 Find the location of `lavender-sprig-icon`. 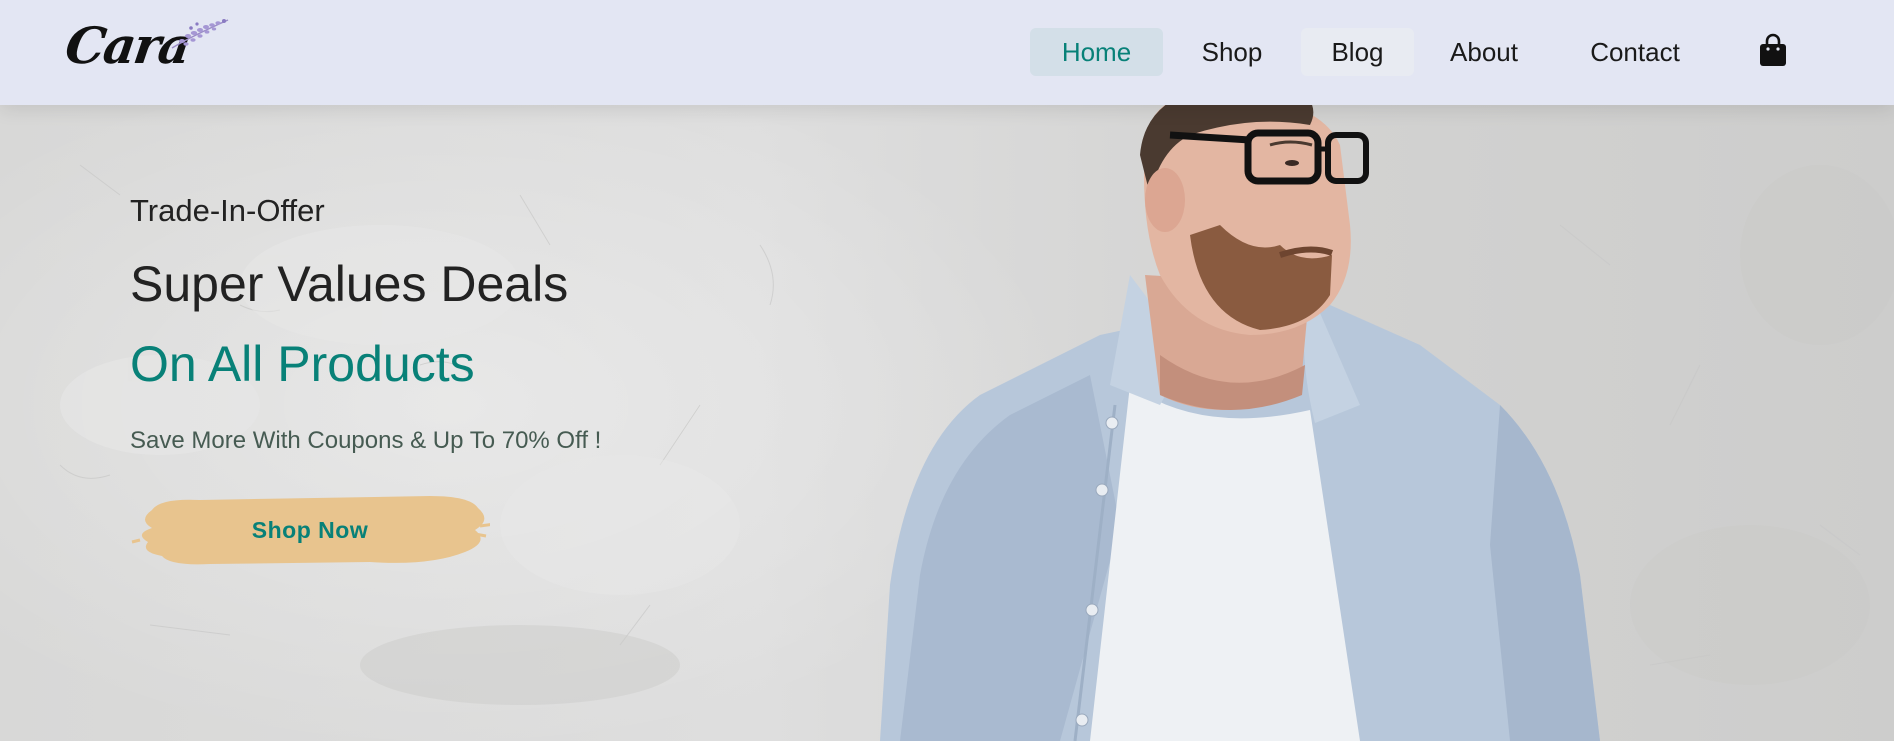

lavender-sprig-icon is located at coordinates (200, 34).